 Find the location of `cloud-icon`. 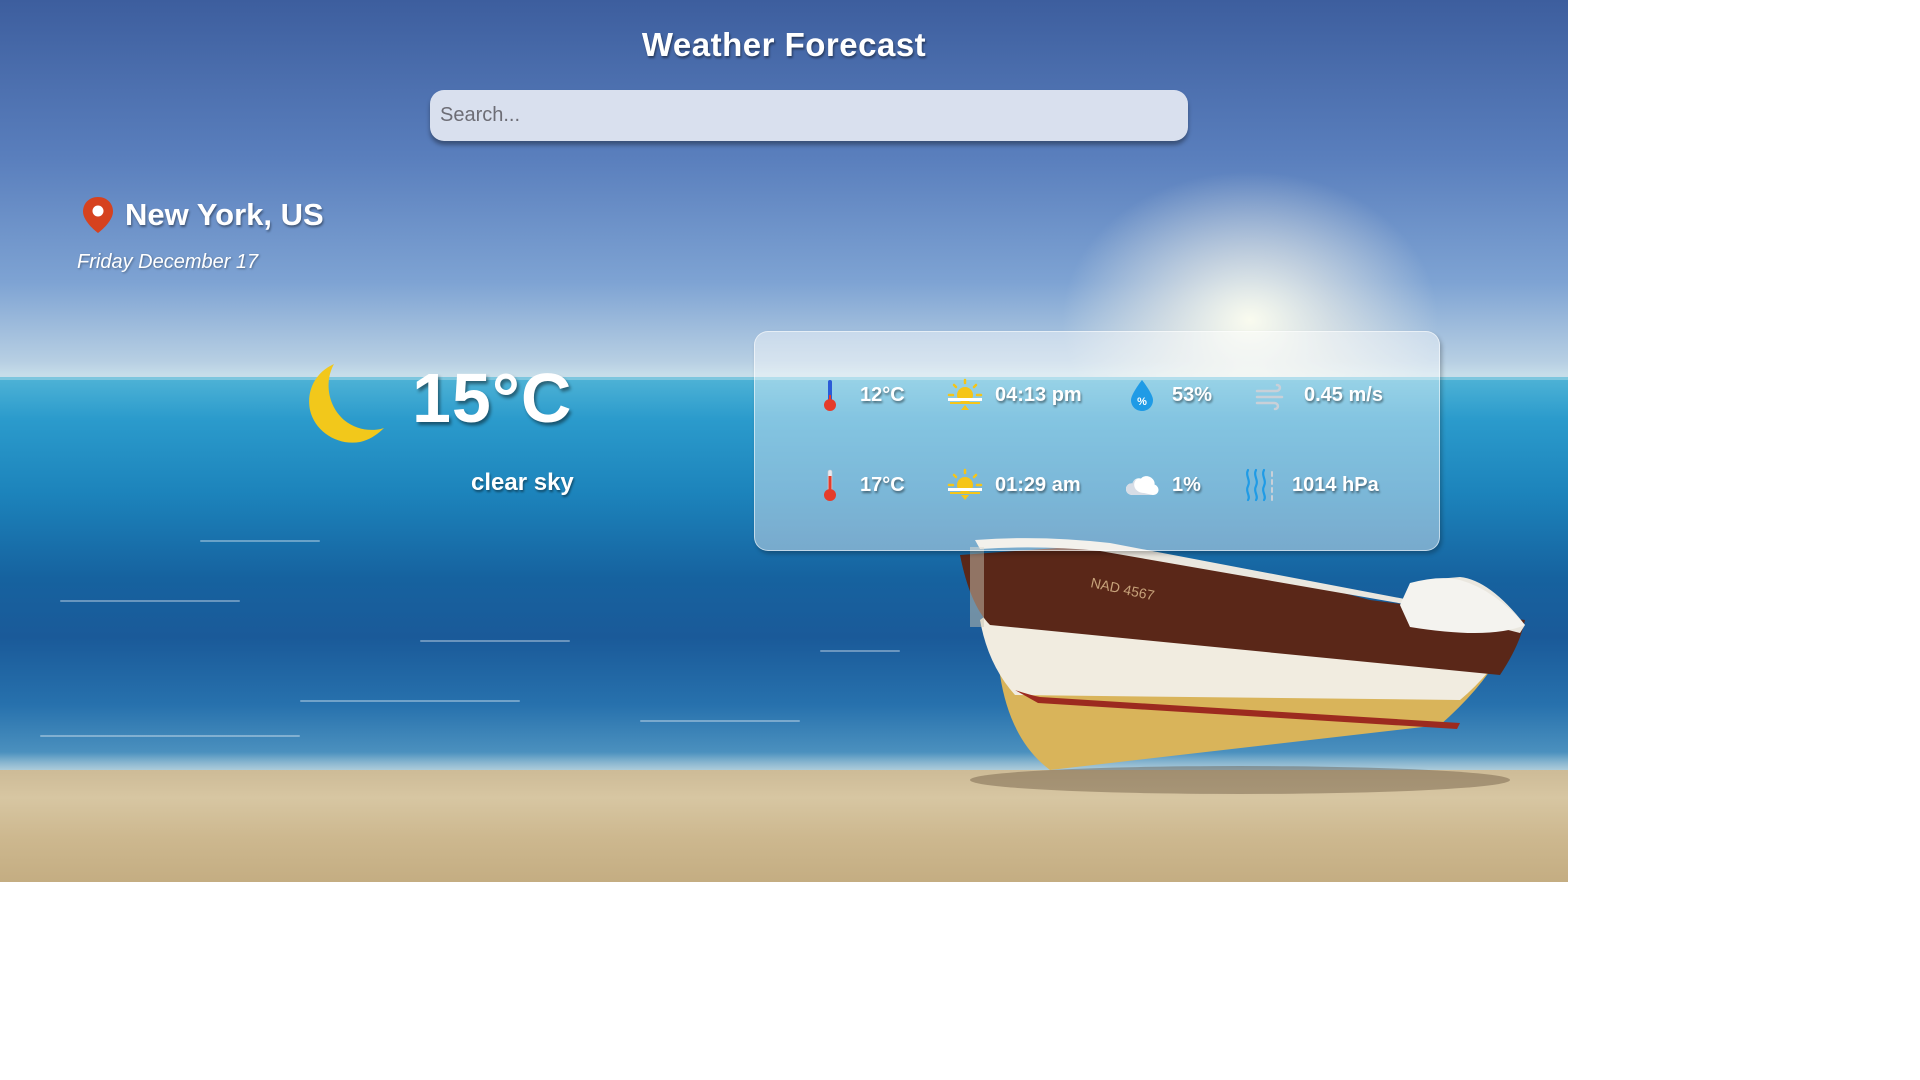

cloud-icon is located at coordinates (1142, 485).